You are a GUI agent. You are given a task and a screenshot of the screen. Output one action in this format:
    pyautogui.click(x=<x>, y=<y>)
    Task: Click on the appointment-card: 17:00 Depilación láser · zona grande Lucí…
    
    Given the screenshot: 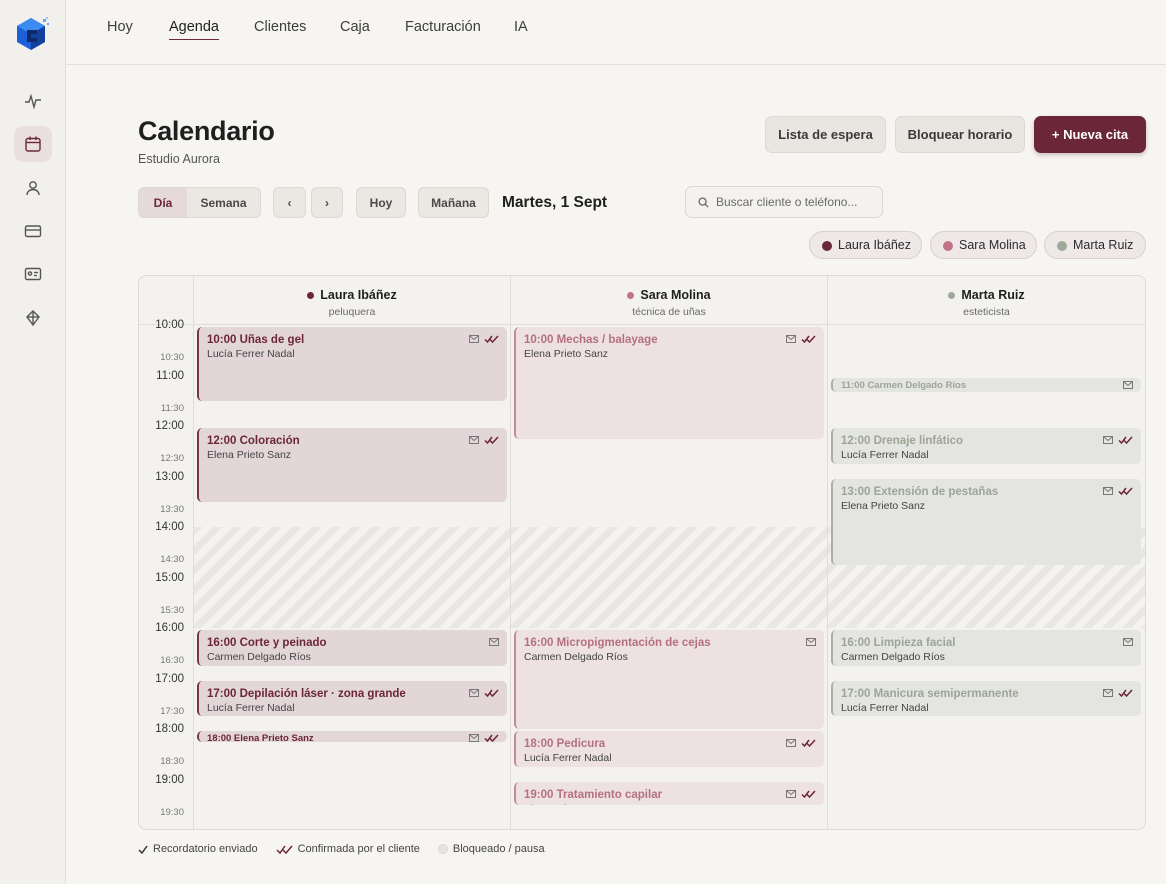 What is the action you would take?
    pyautogui.click(x=352, y=698)
    